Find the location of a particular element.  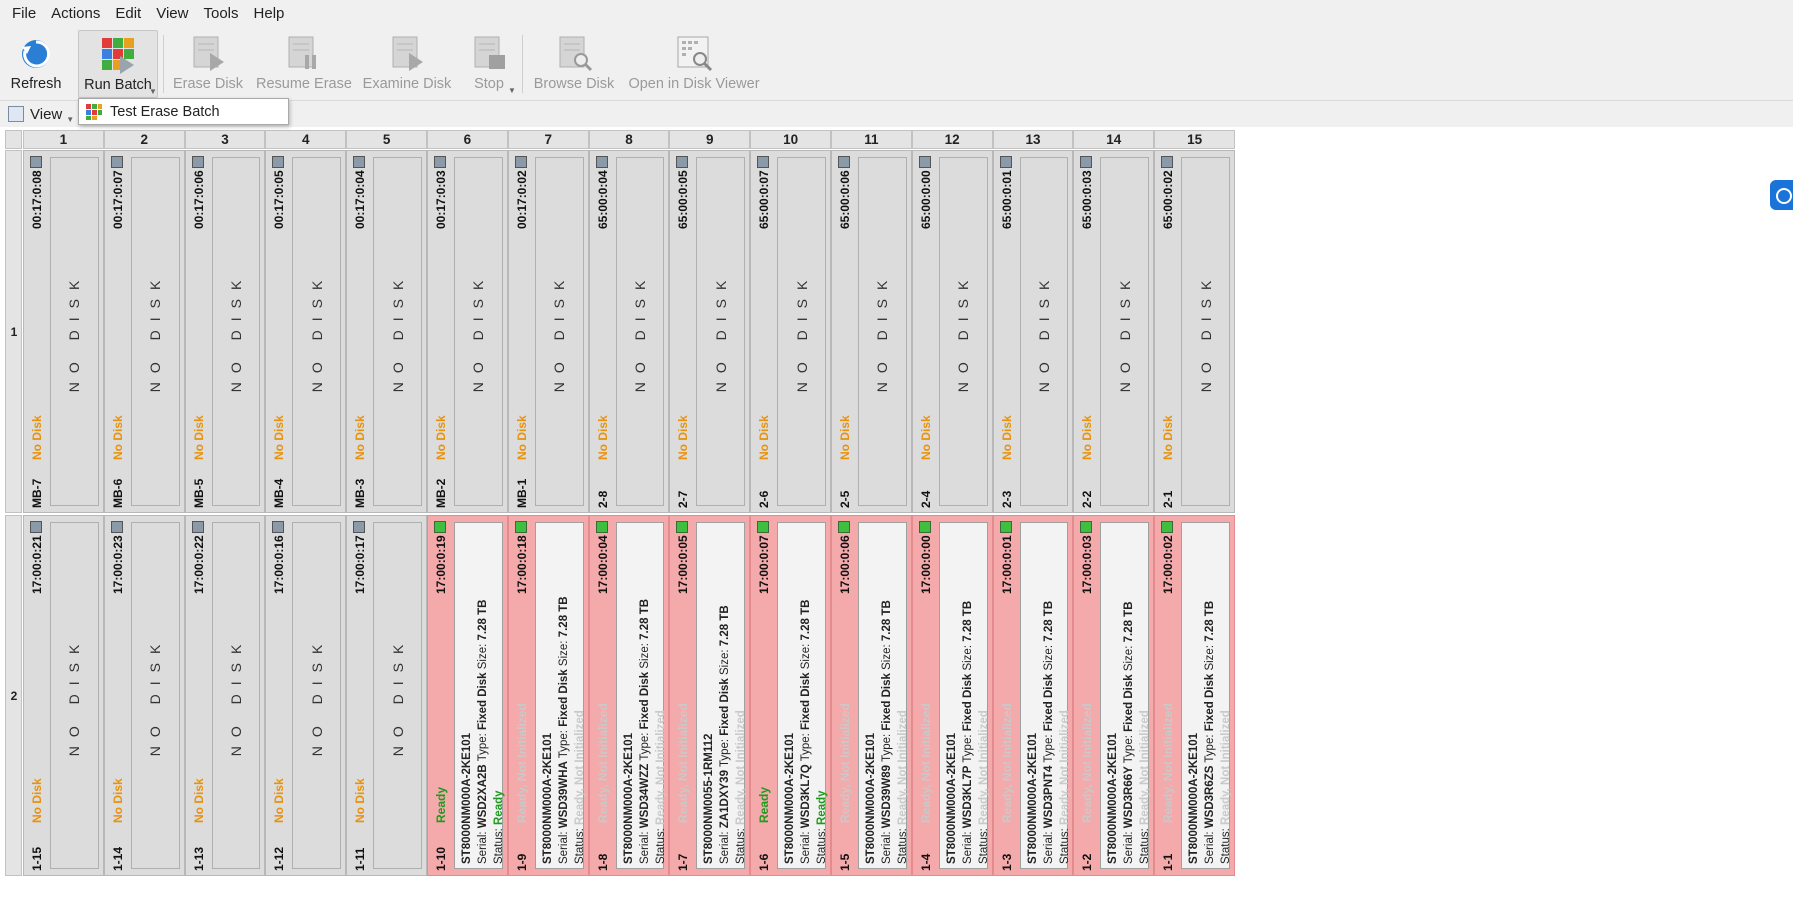

column-header-14: 14 is located at coordinates (1114, 139).